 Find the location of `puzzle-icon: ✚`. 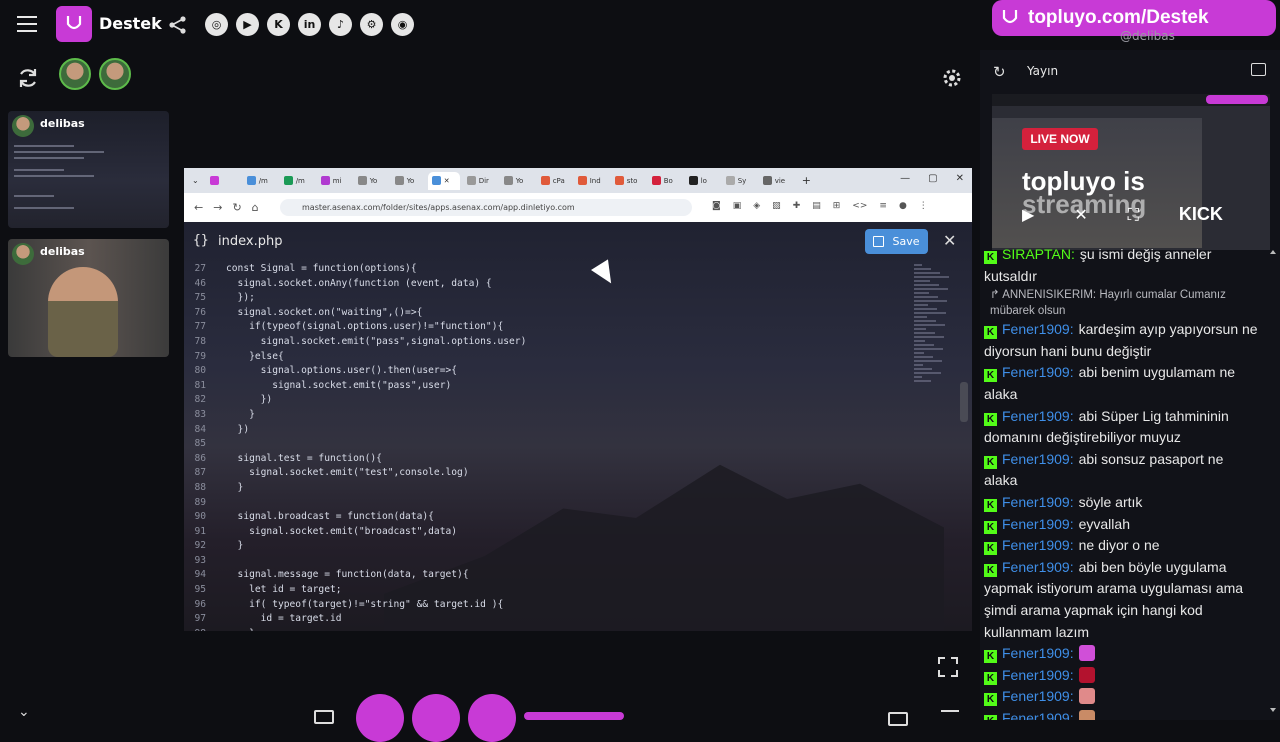

puzzle-icon: ✚ is located at coordinates (797, 206).